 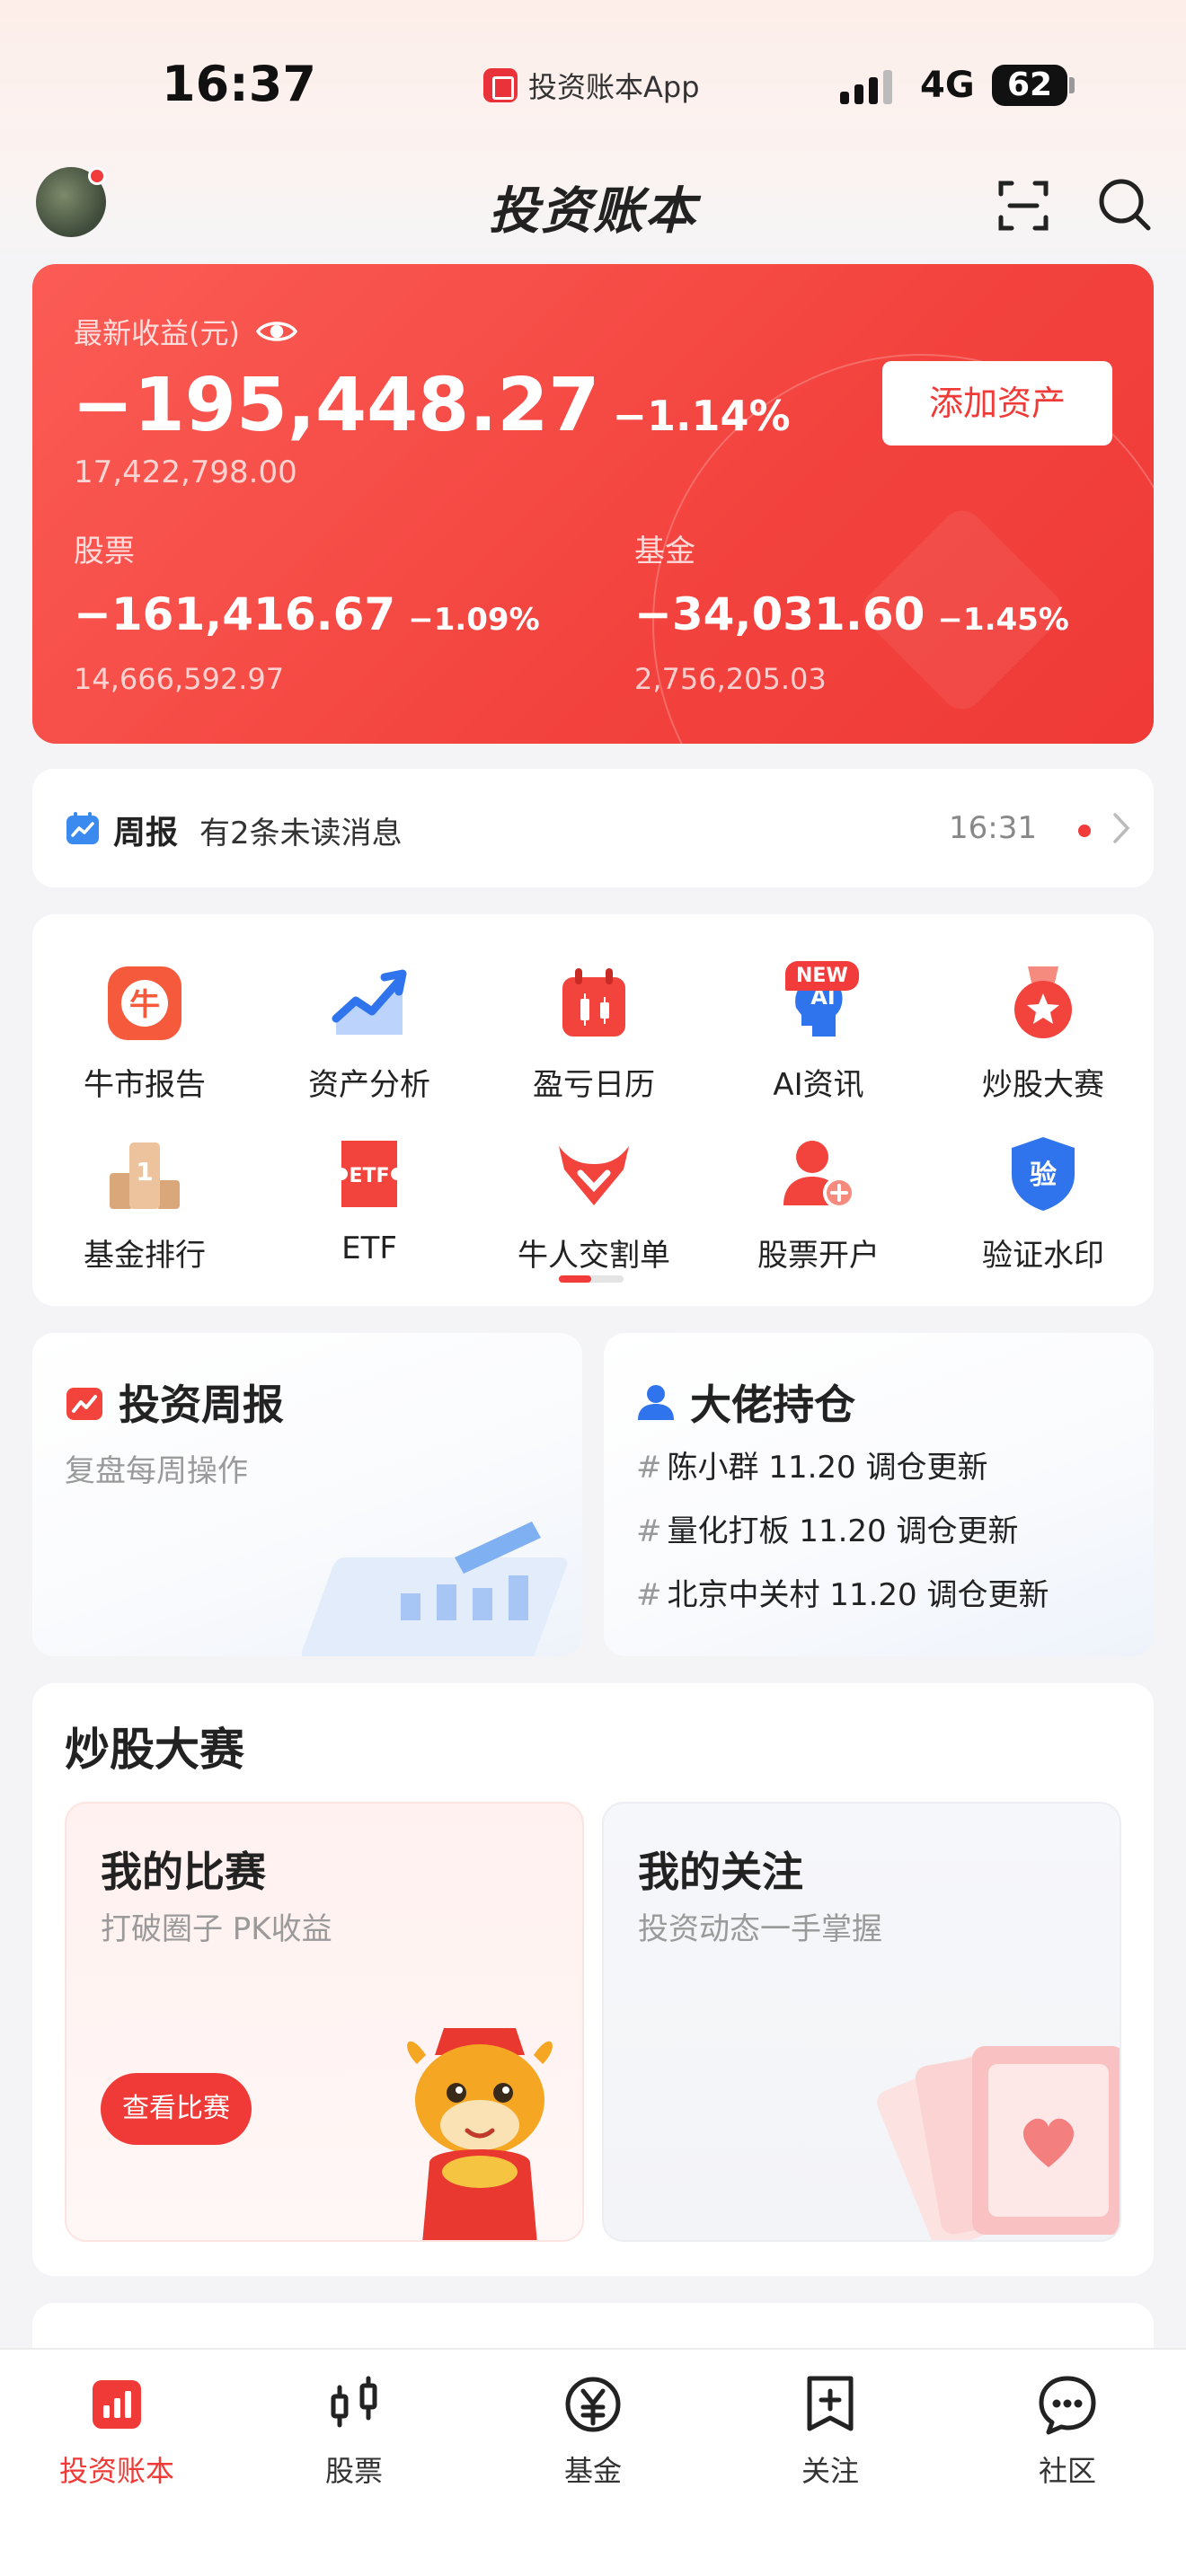 I want to click on scan-button, so click(x=1023, y=206).